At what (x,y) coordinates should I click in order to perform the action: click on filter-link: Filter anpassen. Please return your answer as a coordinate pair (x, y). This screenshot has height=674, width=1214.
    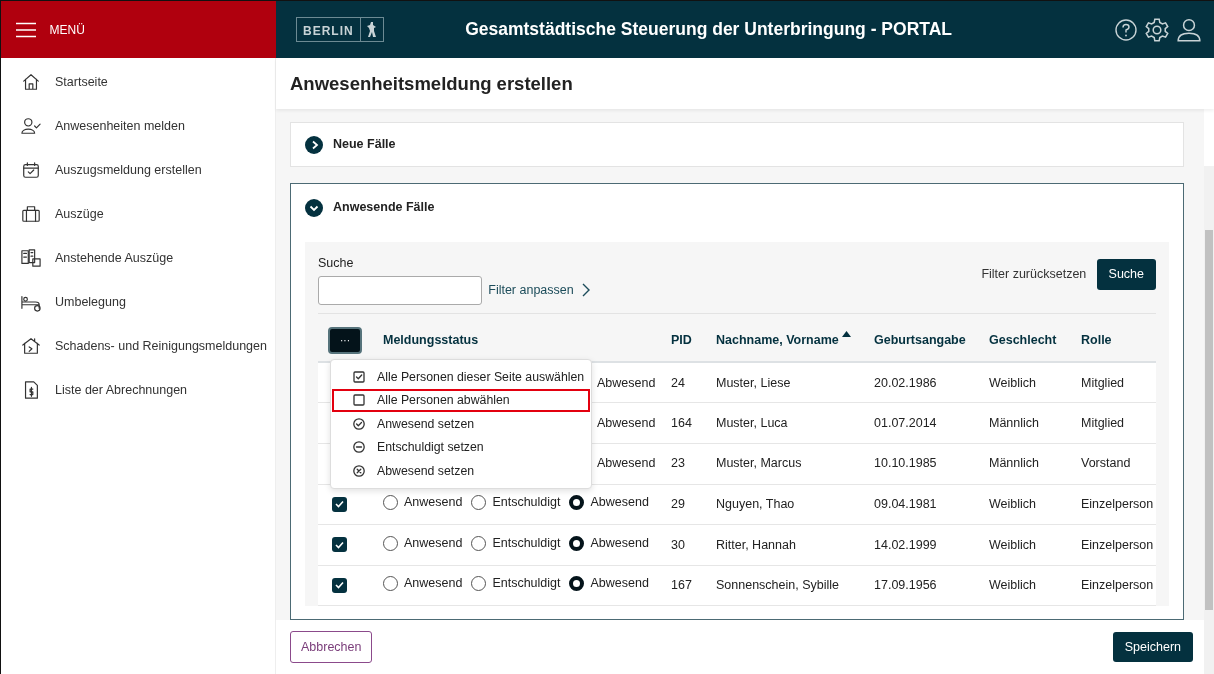
    Looking at the image, I should click on (539, 290).